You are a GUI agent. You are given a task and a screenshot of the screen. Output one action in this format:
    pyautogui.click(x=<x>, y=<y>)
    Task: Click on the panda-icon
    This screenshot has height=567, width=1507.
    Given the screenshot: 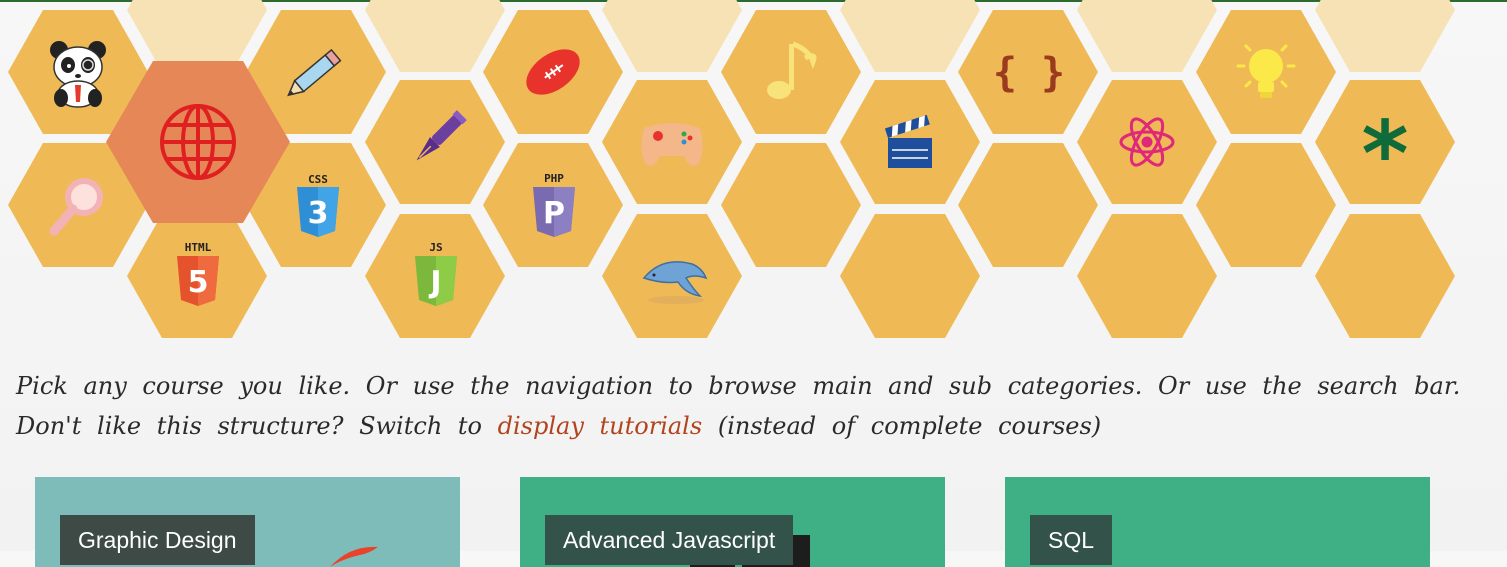 What is the action you would take?
    pyautogui.click(x=78, y=74)
    